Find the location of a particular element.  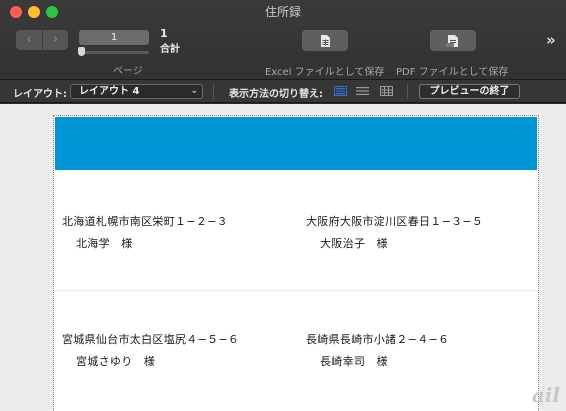

label-recipient: 宮城さゆり 様 is located at coordinates (116, 361).